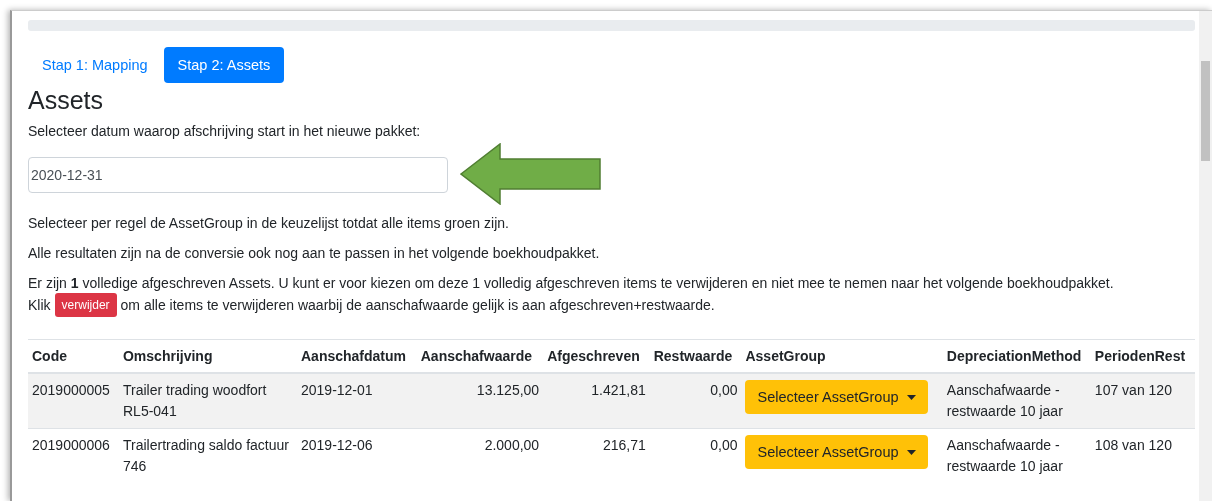 This screenshot has height=501, width=1212. Describe the element at coordinates (357, 401) in the screenshot. I see `table-cell: 2019-12-01` at that location.